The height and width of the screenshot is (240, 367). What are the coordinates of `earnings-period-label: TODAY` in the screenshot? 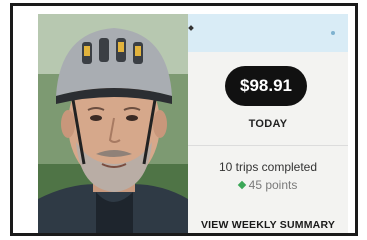 It's located at (268, 124).